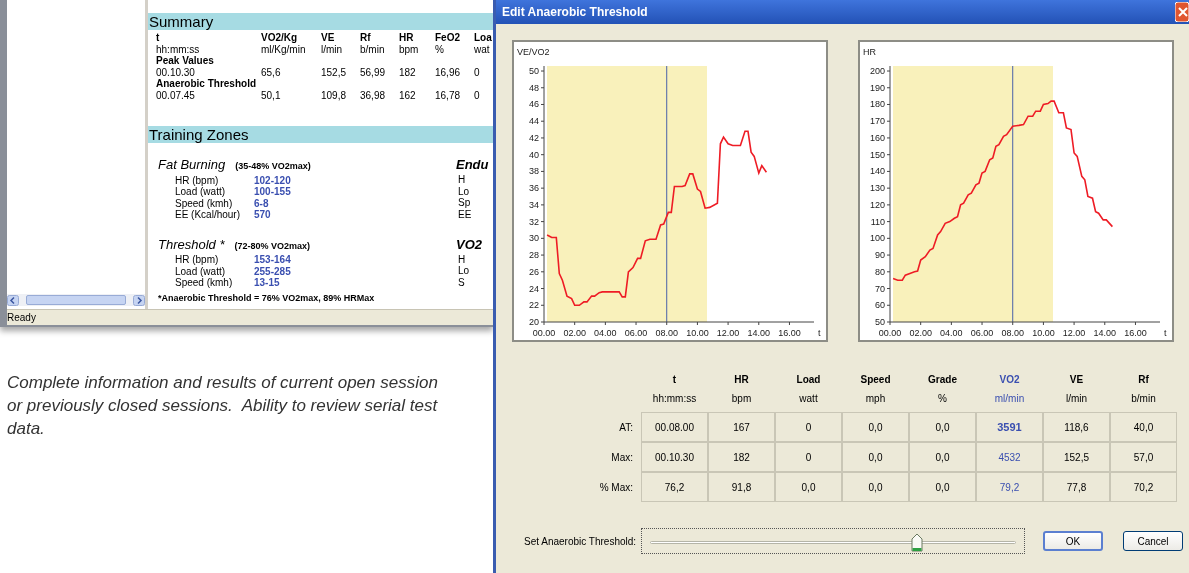  I want to click on slider-label: Set Anaerobic Threshold:, so click(581, 541).